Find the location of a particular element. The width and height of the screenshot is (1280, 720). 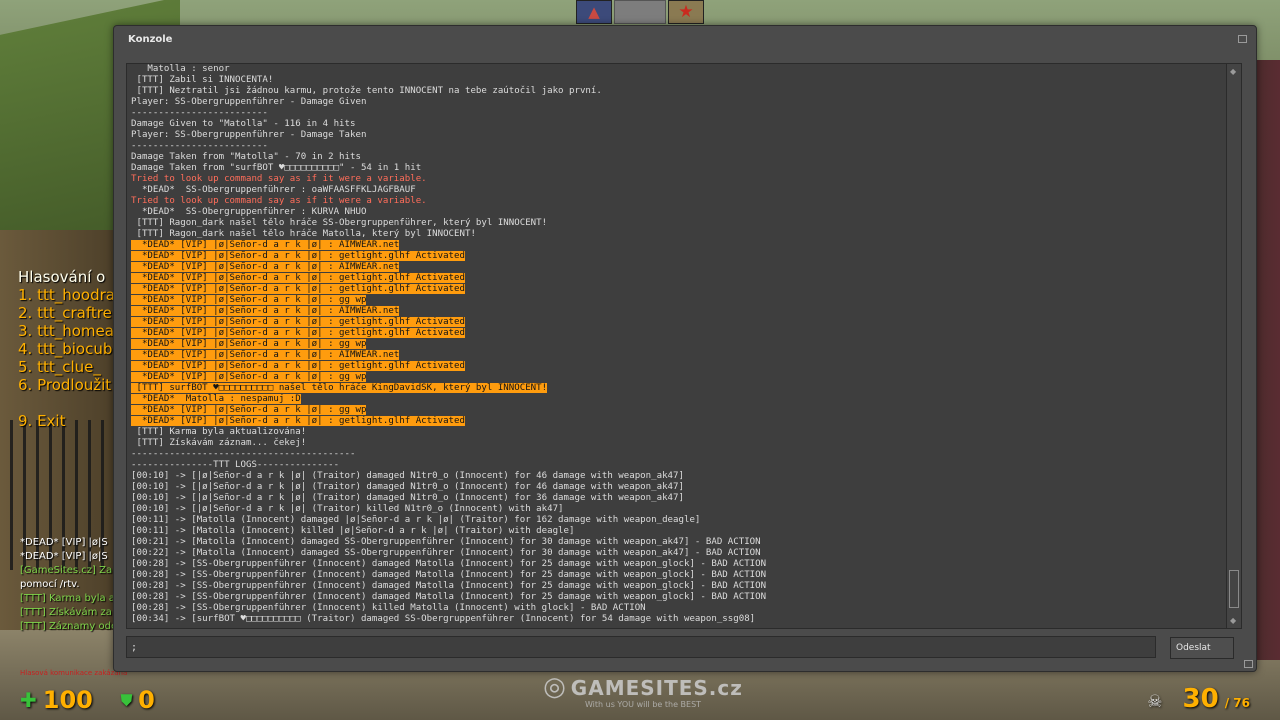

console-line: ------------------------- is located at coordinates (448, 146).